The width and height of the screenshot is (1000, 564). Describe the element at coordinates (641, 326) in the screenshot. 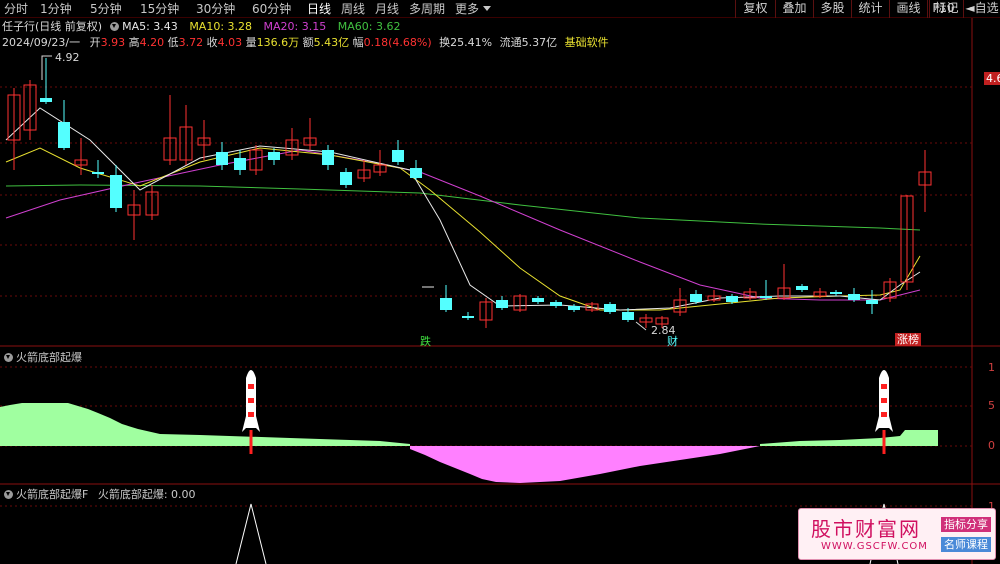

I see `low-mark-pointer` at that location.